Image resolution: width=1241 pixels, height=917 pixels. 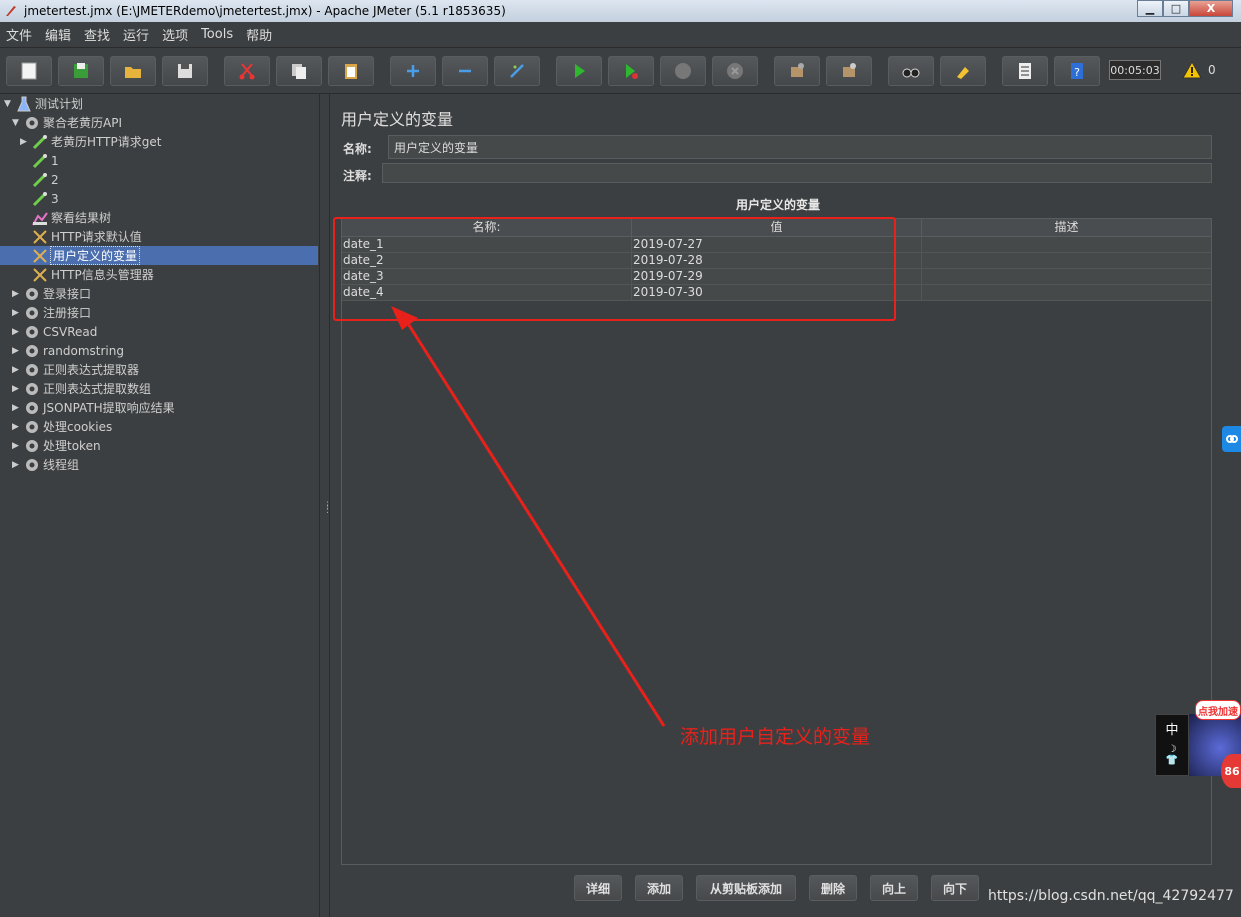 I want to click on menu-run: 运行, so click(x=136, y=34).